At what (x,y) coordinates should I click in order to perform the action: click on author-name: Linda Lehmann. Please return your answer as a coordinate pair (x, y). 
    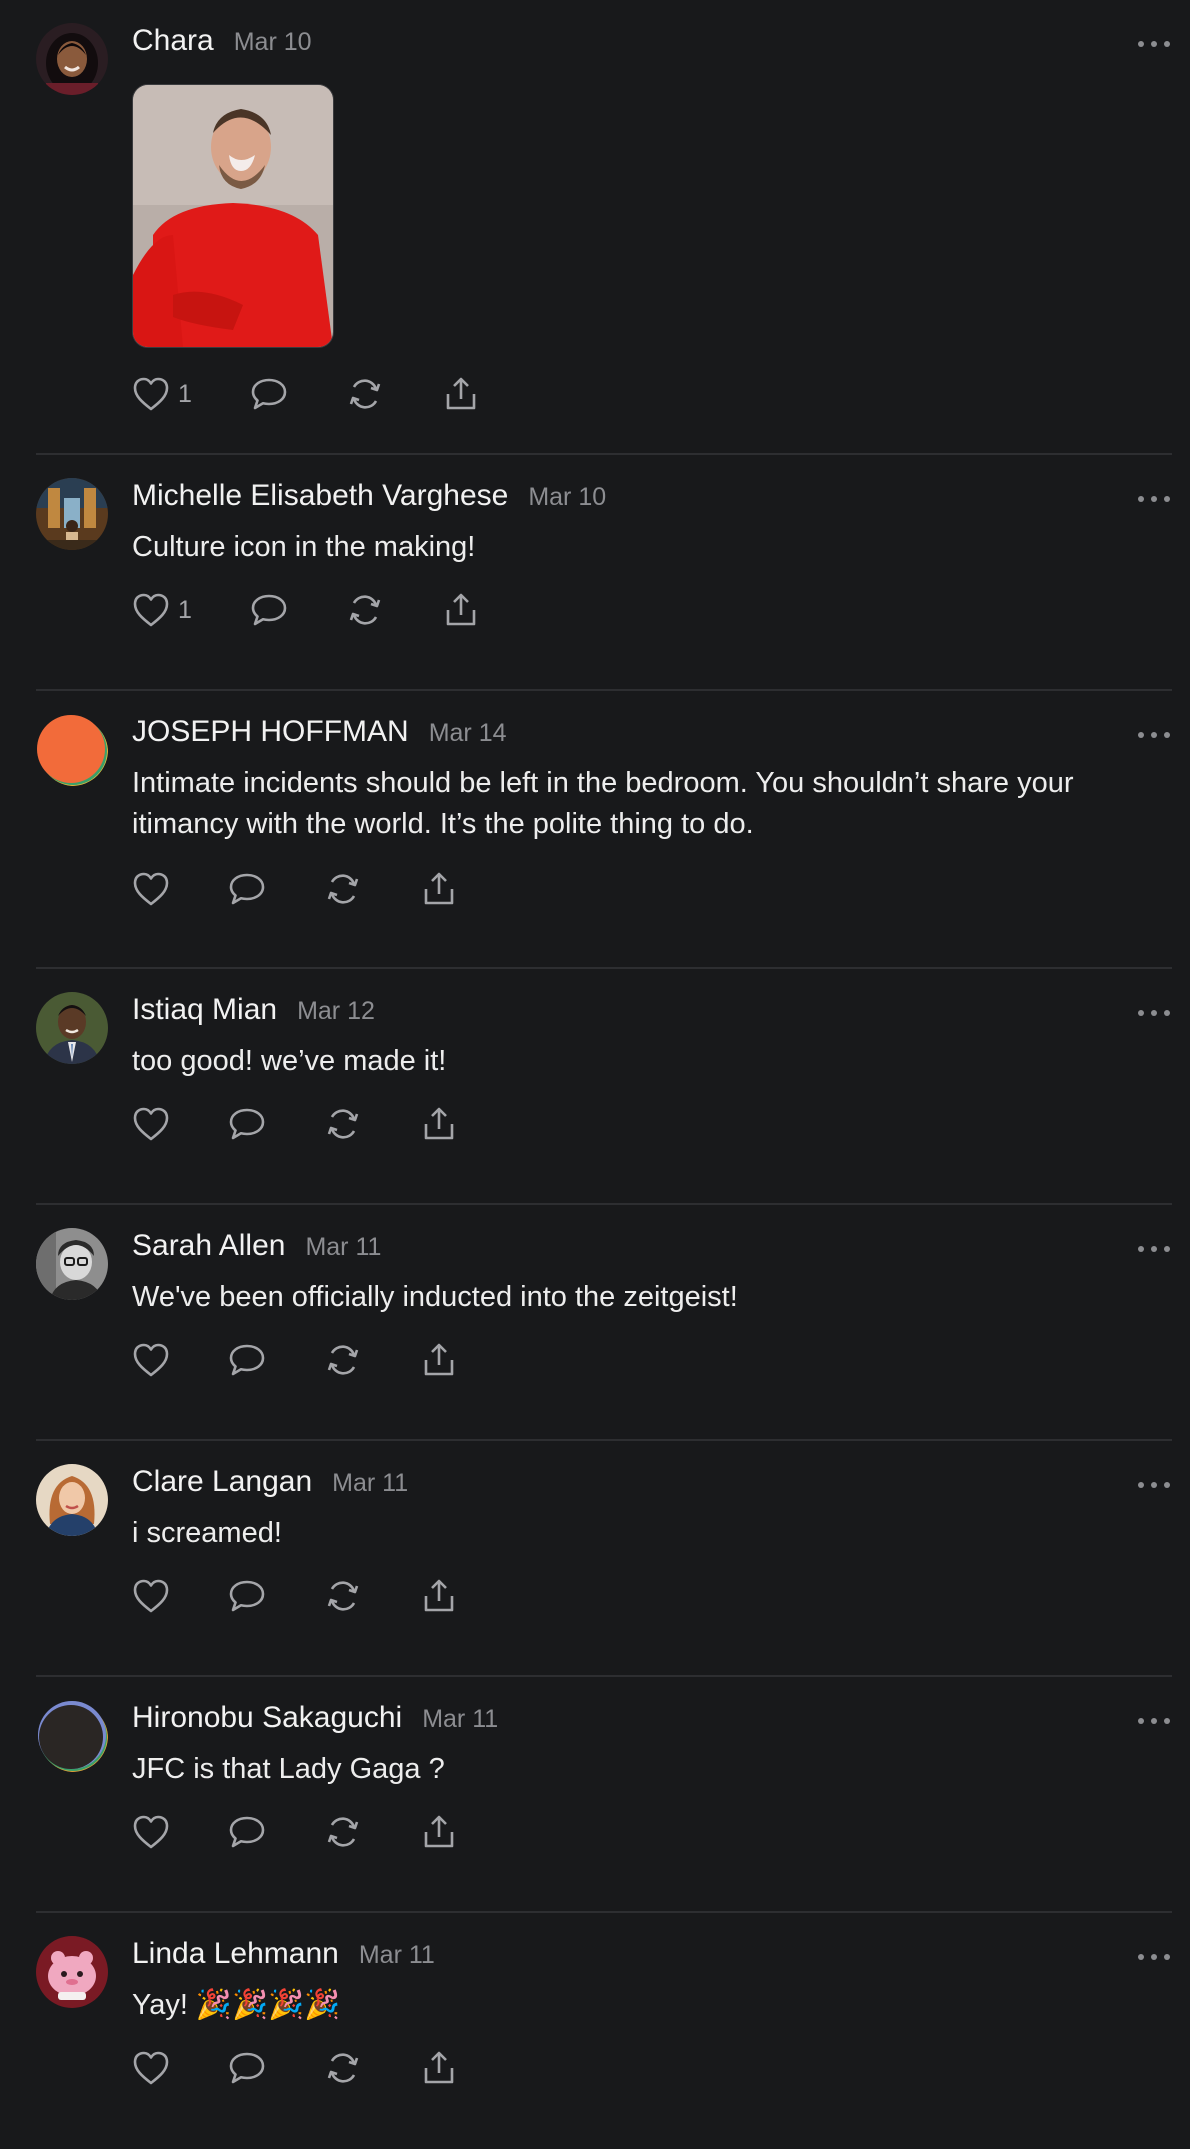
    Looking at the image, I should click on (235, 1954).